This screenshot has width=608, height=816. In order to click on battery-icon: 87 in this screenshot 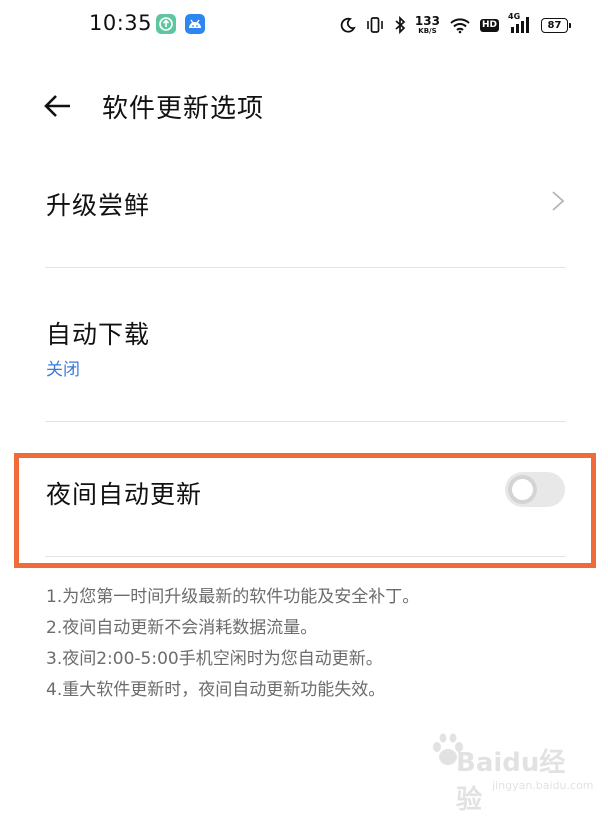, I will do `click(556, 25)`.